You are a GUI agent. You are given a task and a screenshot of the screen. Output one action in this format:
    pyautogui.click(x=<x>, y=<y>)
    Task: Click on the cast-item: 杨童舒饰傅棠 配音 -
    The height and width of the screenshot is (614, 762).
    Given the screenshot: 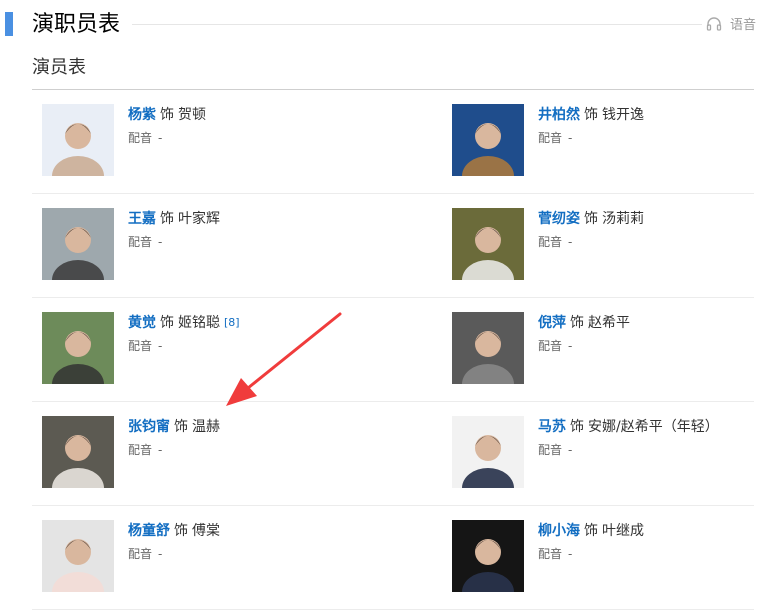 What is the action you would take?
    pyautogui.click(x=222, y=557)
    